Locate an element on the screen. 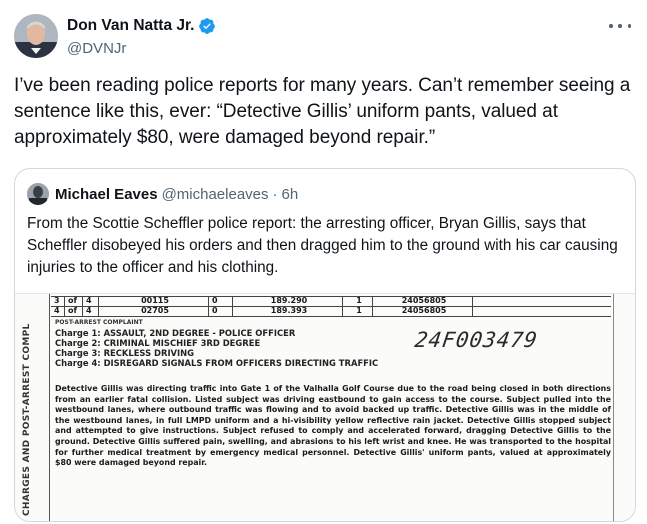  report-cell: 02705 is located at coordinates (154, 311).